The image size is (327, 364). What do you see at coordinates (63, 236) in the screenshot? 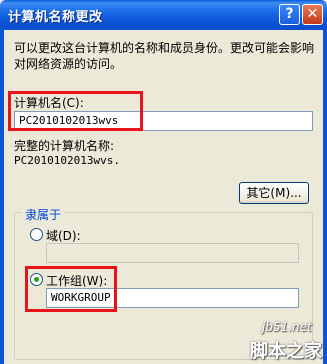
I see `domain-label: 域(D):` at bounding box center [63, 236].